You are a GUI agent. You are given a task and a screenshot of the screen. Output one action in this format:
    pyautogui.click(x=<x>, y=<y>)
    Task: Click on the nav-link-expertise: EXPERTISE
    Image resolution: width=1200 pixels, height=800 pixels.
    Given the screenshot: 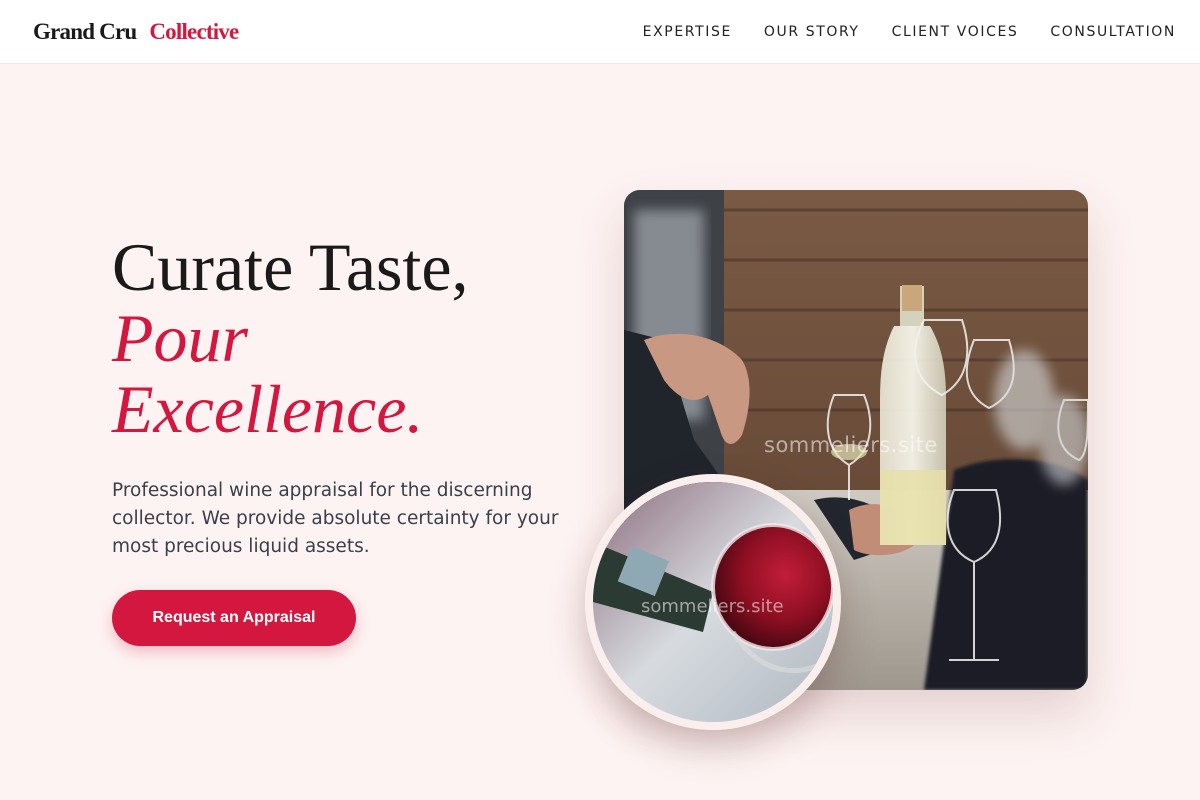 What is the action you would take?
    pyautogui.click(x=687, y=32)
    